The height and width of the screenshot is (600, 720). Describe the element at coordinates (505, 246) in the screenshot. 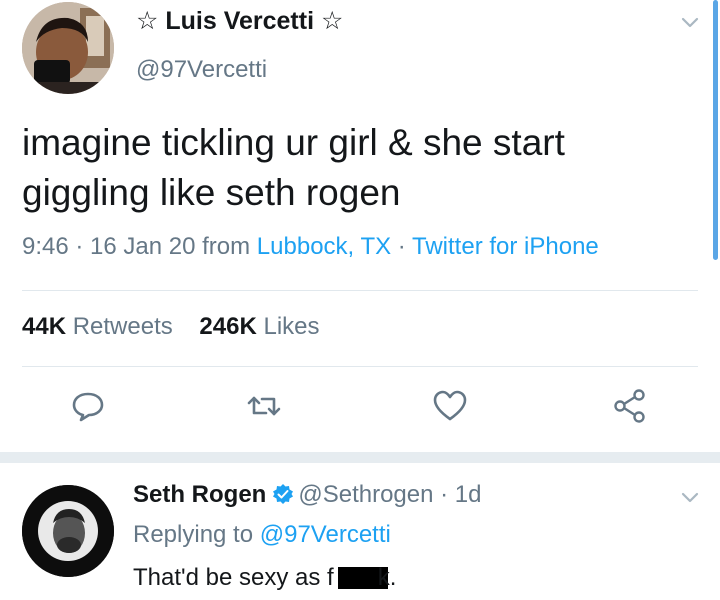

I see `client-link: Twitter for iPhone` at that location.